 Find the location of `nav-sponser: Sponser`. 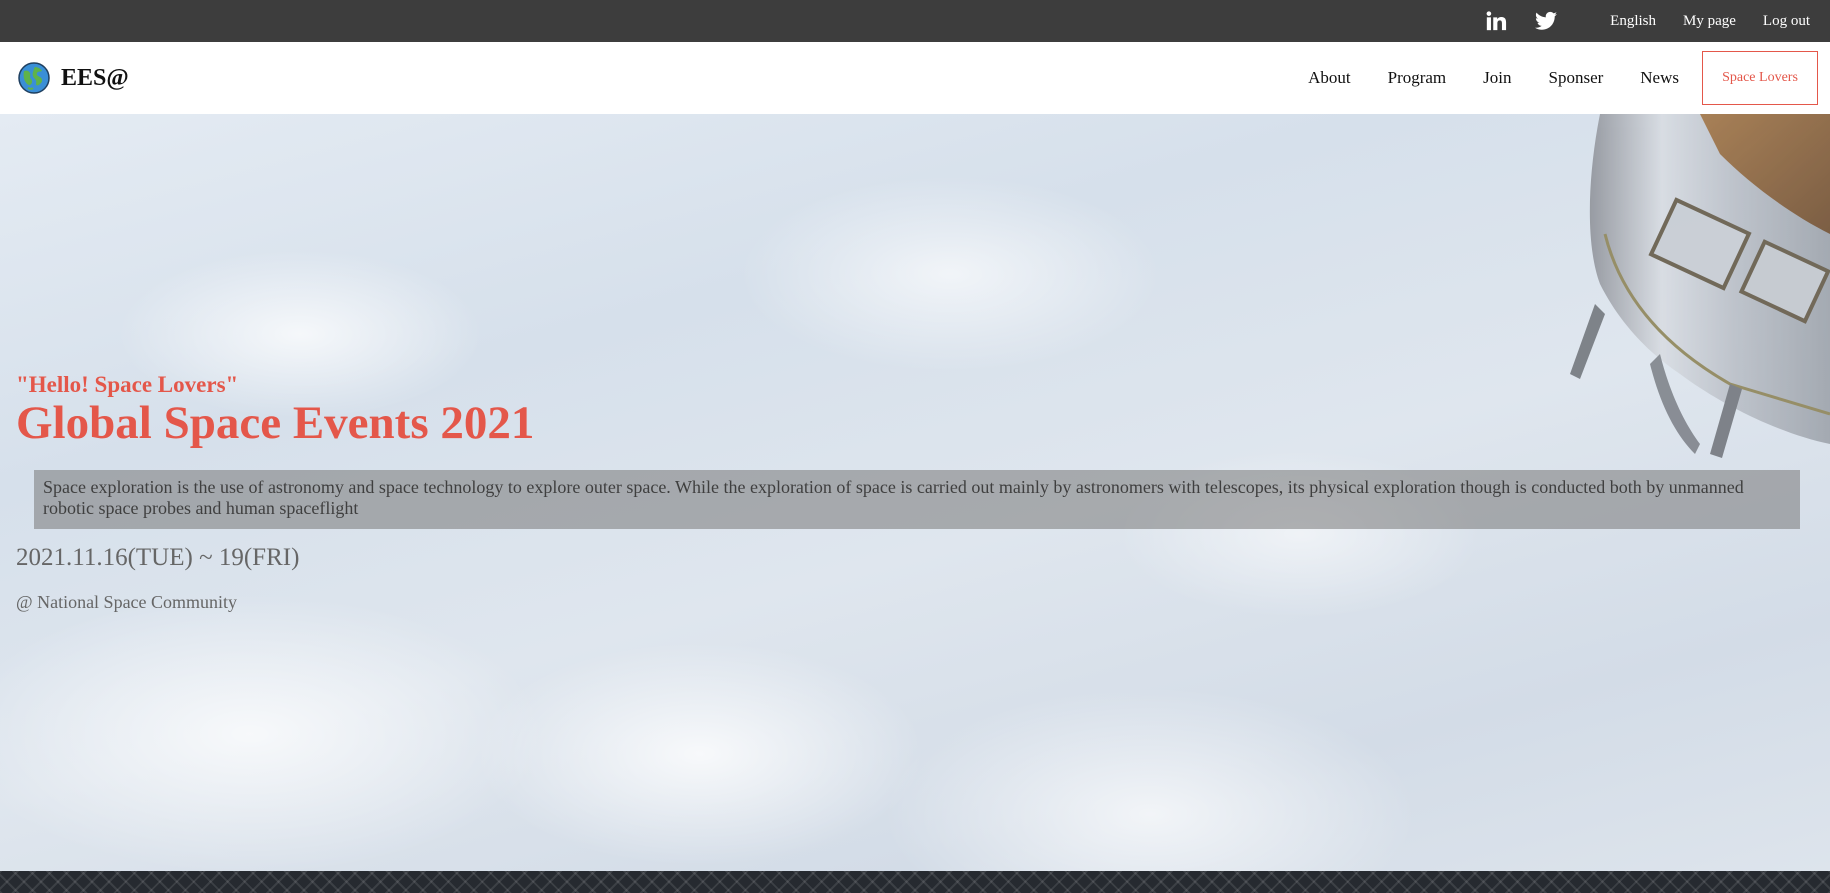

nav-sponser: Sponser is located at coordinates (1576, 78).